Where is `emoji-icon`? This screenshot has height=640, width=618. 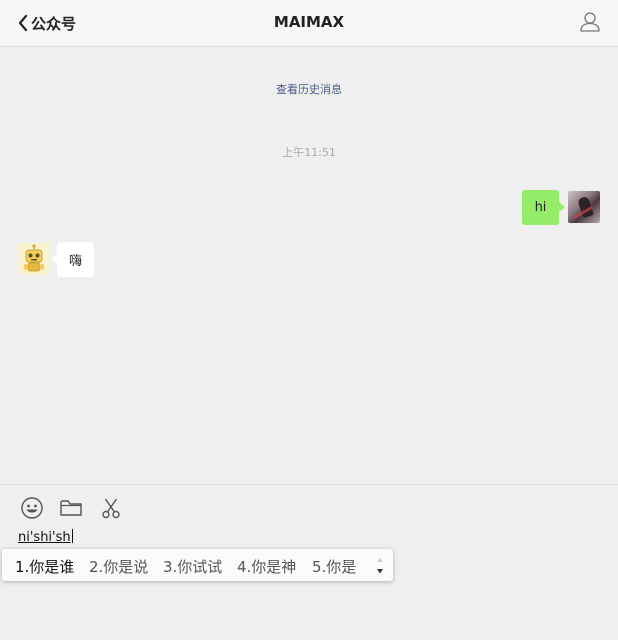
emoji-icon is located at coordinates (32, 508).